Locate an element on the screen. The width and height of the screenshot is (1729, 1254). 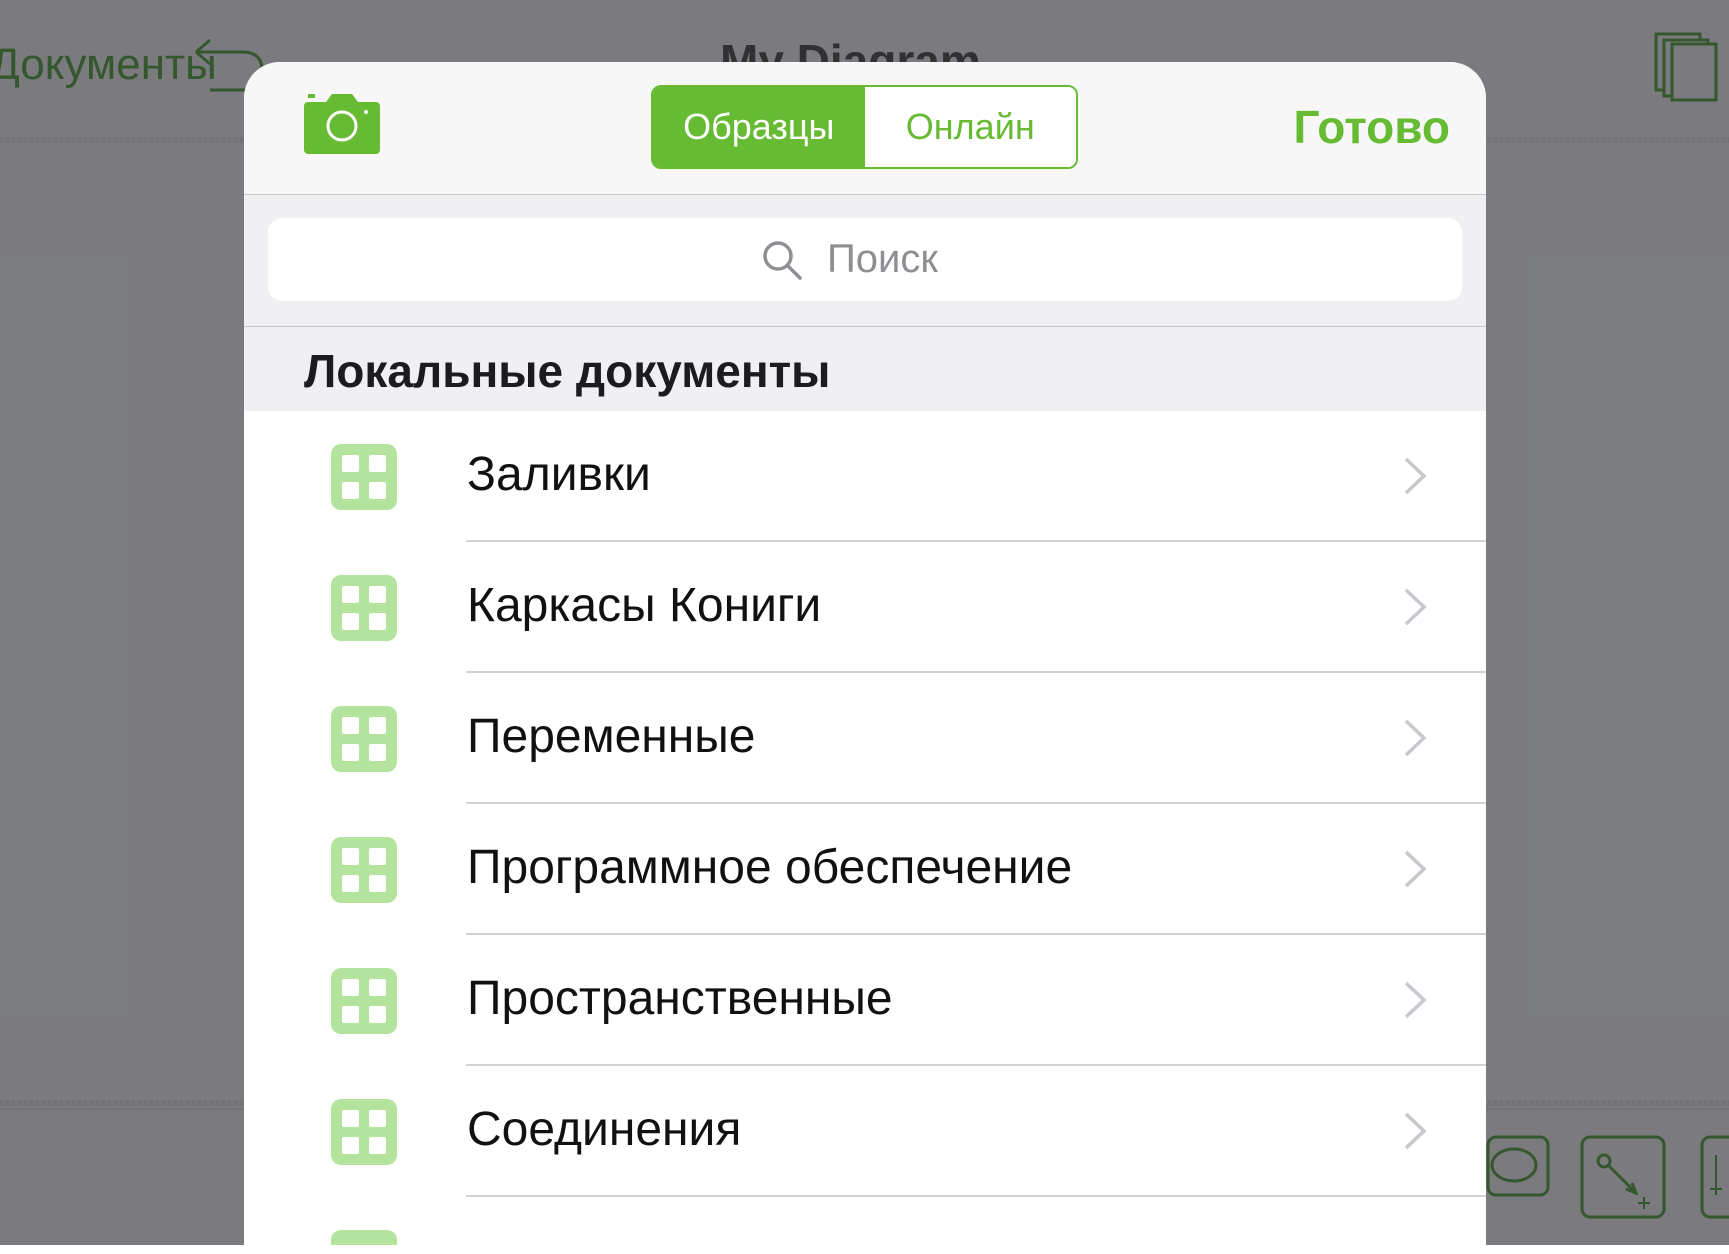
search-bar-container is located at coordinates (865, 261).